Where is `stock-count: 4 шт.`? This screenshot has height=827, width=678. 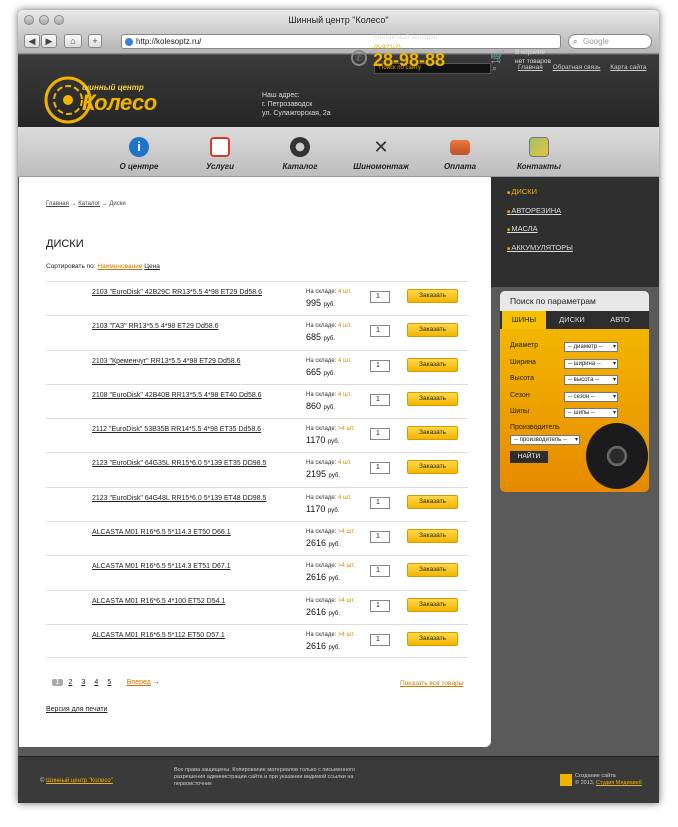
stock-count: 4 шт. is located at coordinates (345, 394).